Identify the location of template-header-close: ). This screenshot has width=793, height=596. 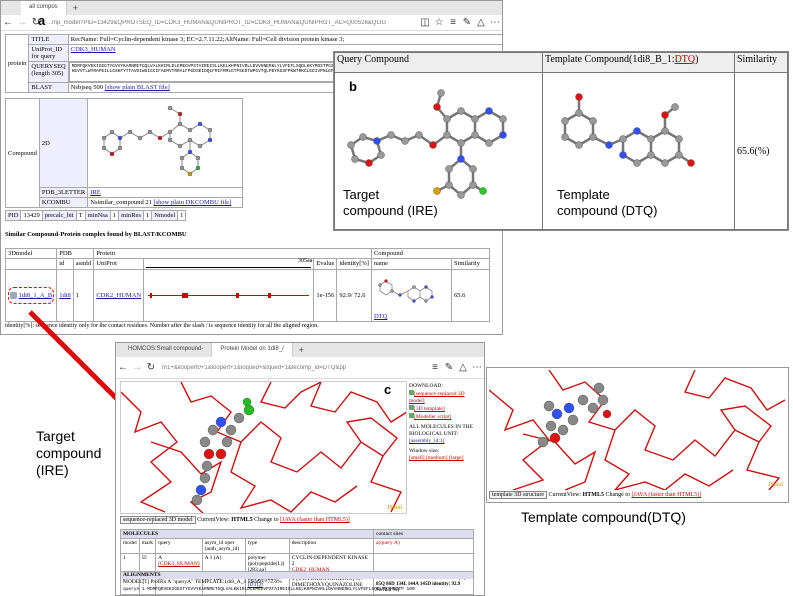
(697, 59).